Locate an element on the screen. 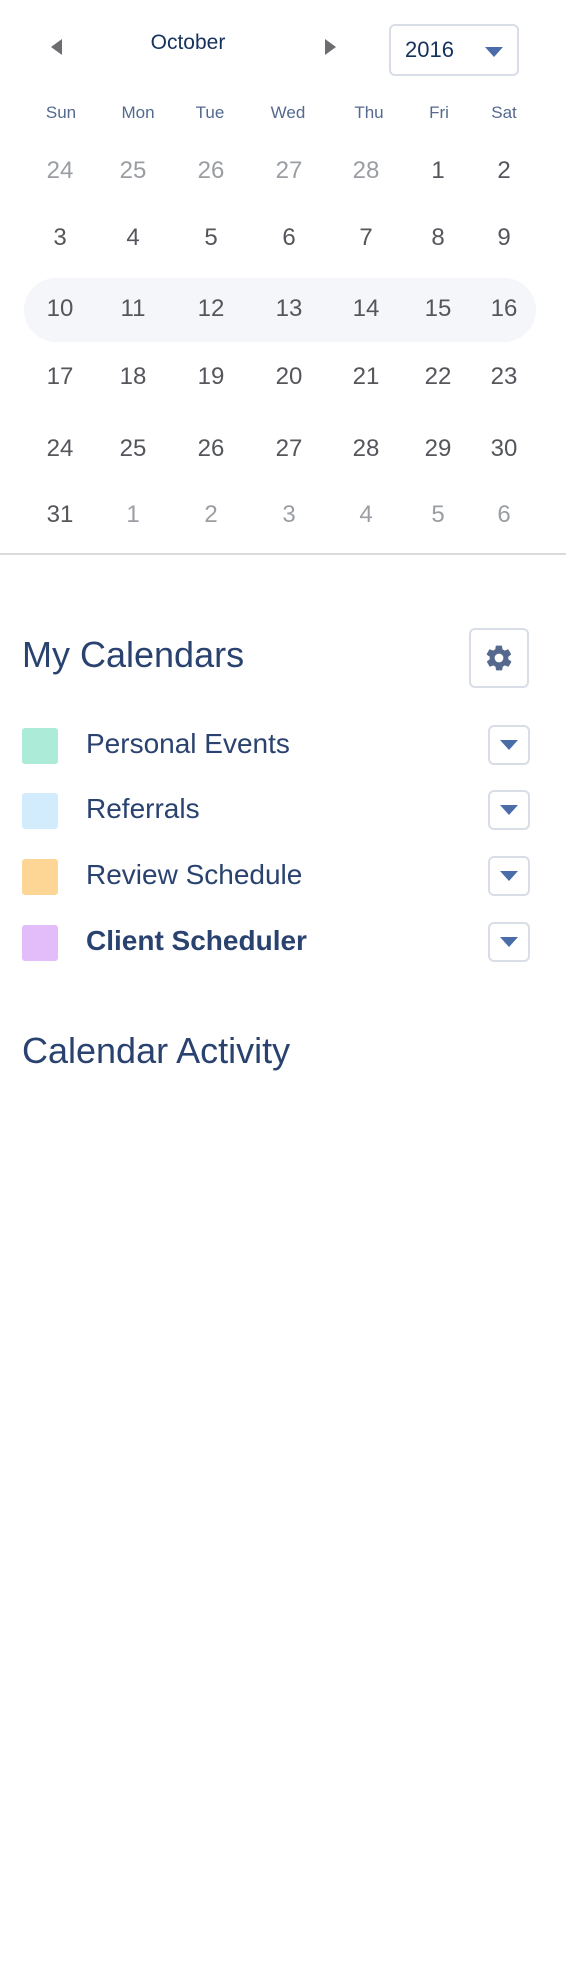 This screenshot has width=566, height=1982. divider is located at coordinates (283, 554).